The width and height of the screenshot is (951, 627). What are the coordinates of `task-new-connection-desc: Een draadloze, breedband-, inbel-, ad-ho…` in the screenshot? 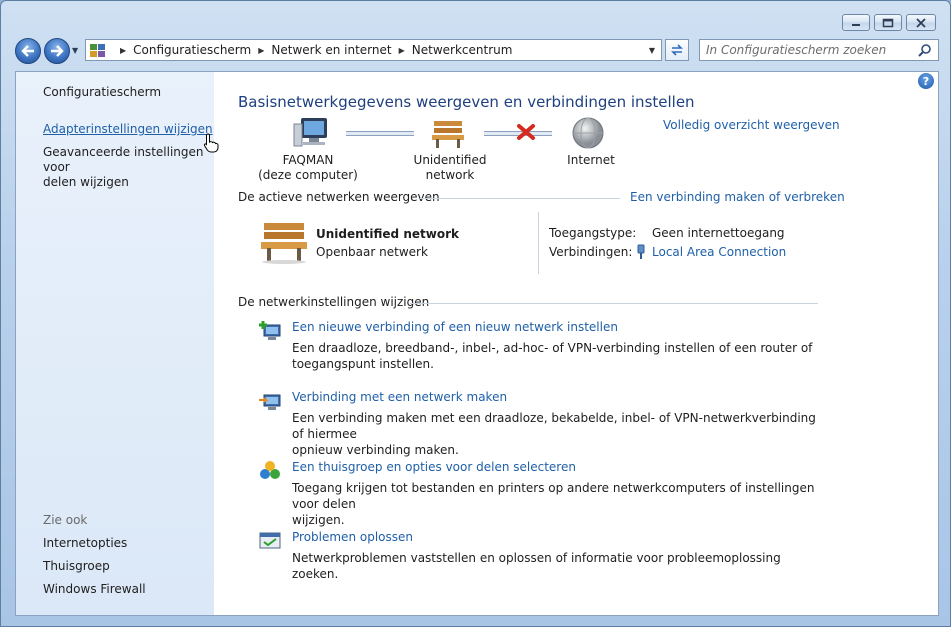 It's located at (557, 356).